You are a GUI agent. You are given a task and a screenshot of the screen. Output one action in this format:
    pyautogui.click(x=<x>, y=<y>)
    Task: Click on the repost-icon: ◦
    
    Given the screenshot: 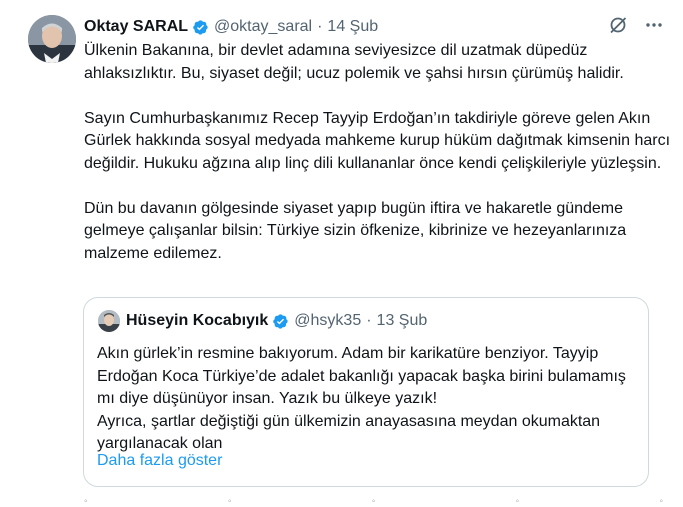 What is the action you would take?
    pyautogui.click(x=230, y=502)
    